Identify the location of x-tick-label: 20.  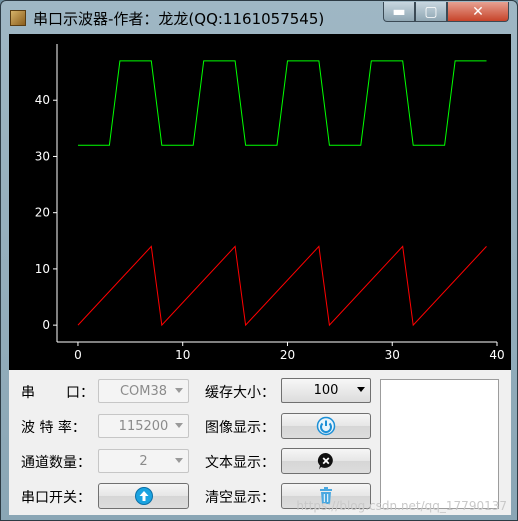
(287, 355).